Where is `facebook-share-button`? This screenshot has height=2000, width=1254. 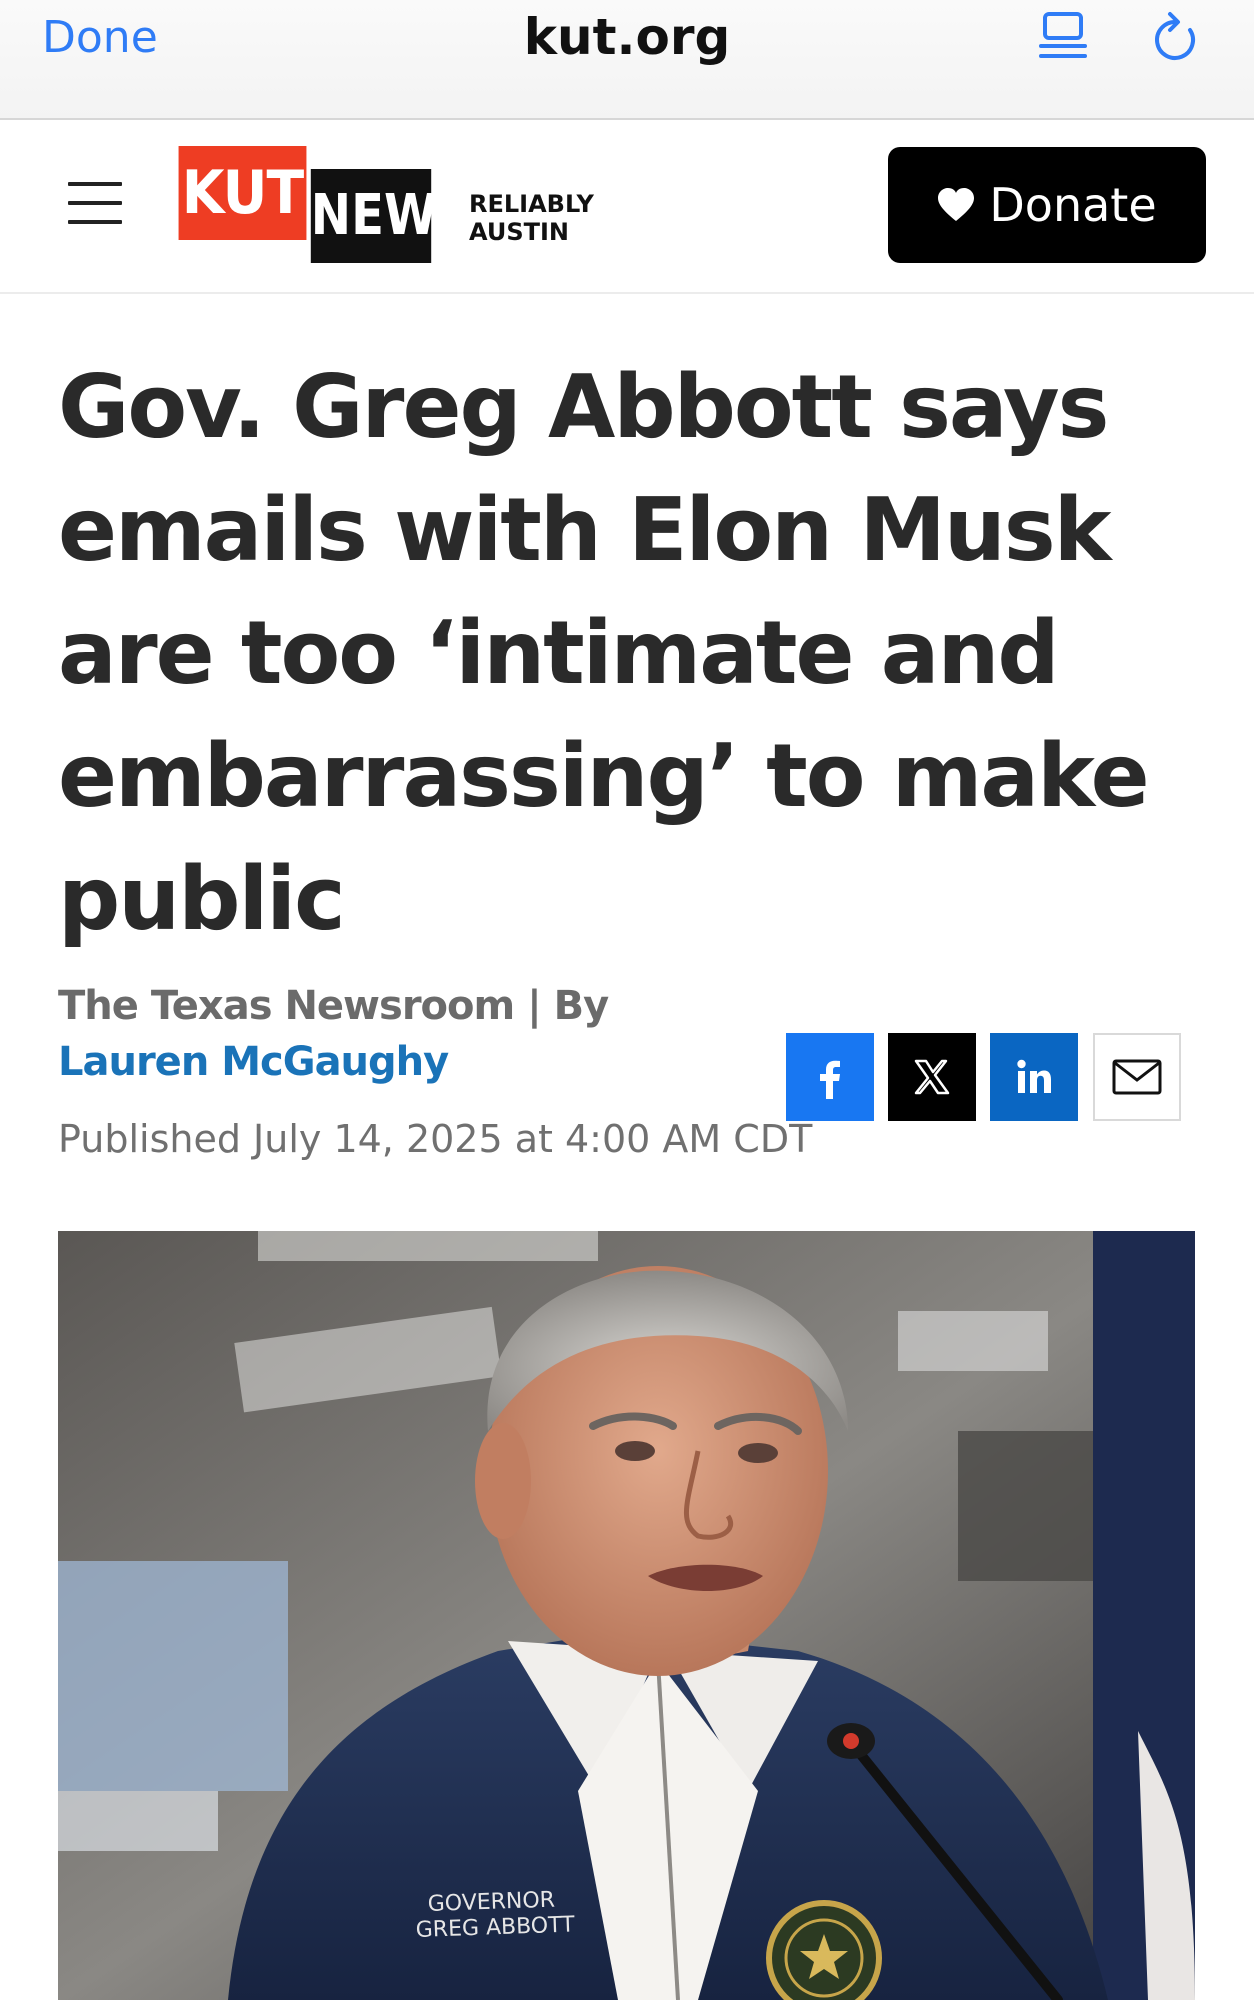
facebook-share-button is located at coordinates (830, 1077).